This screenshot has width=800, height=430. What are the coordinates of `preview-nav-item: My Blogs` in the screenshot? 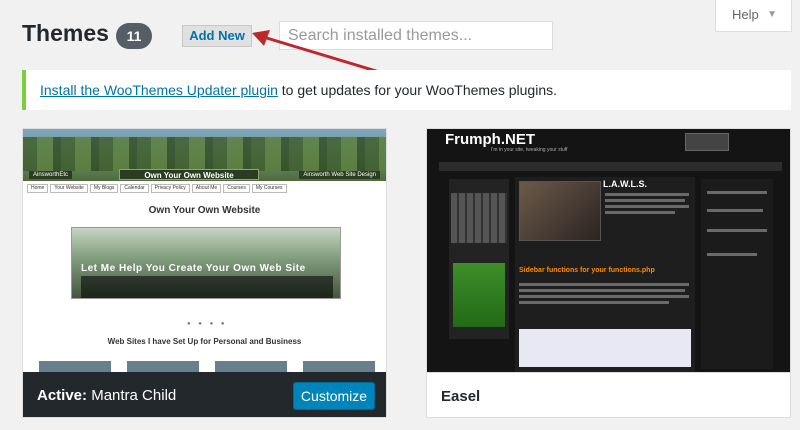 It's located at (104, 188).